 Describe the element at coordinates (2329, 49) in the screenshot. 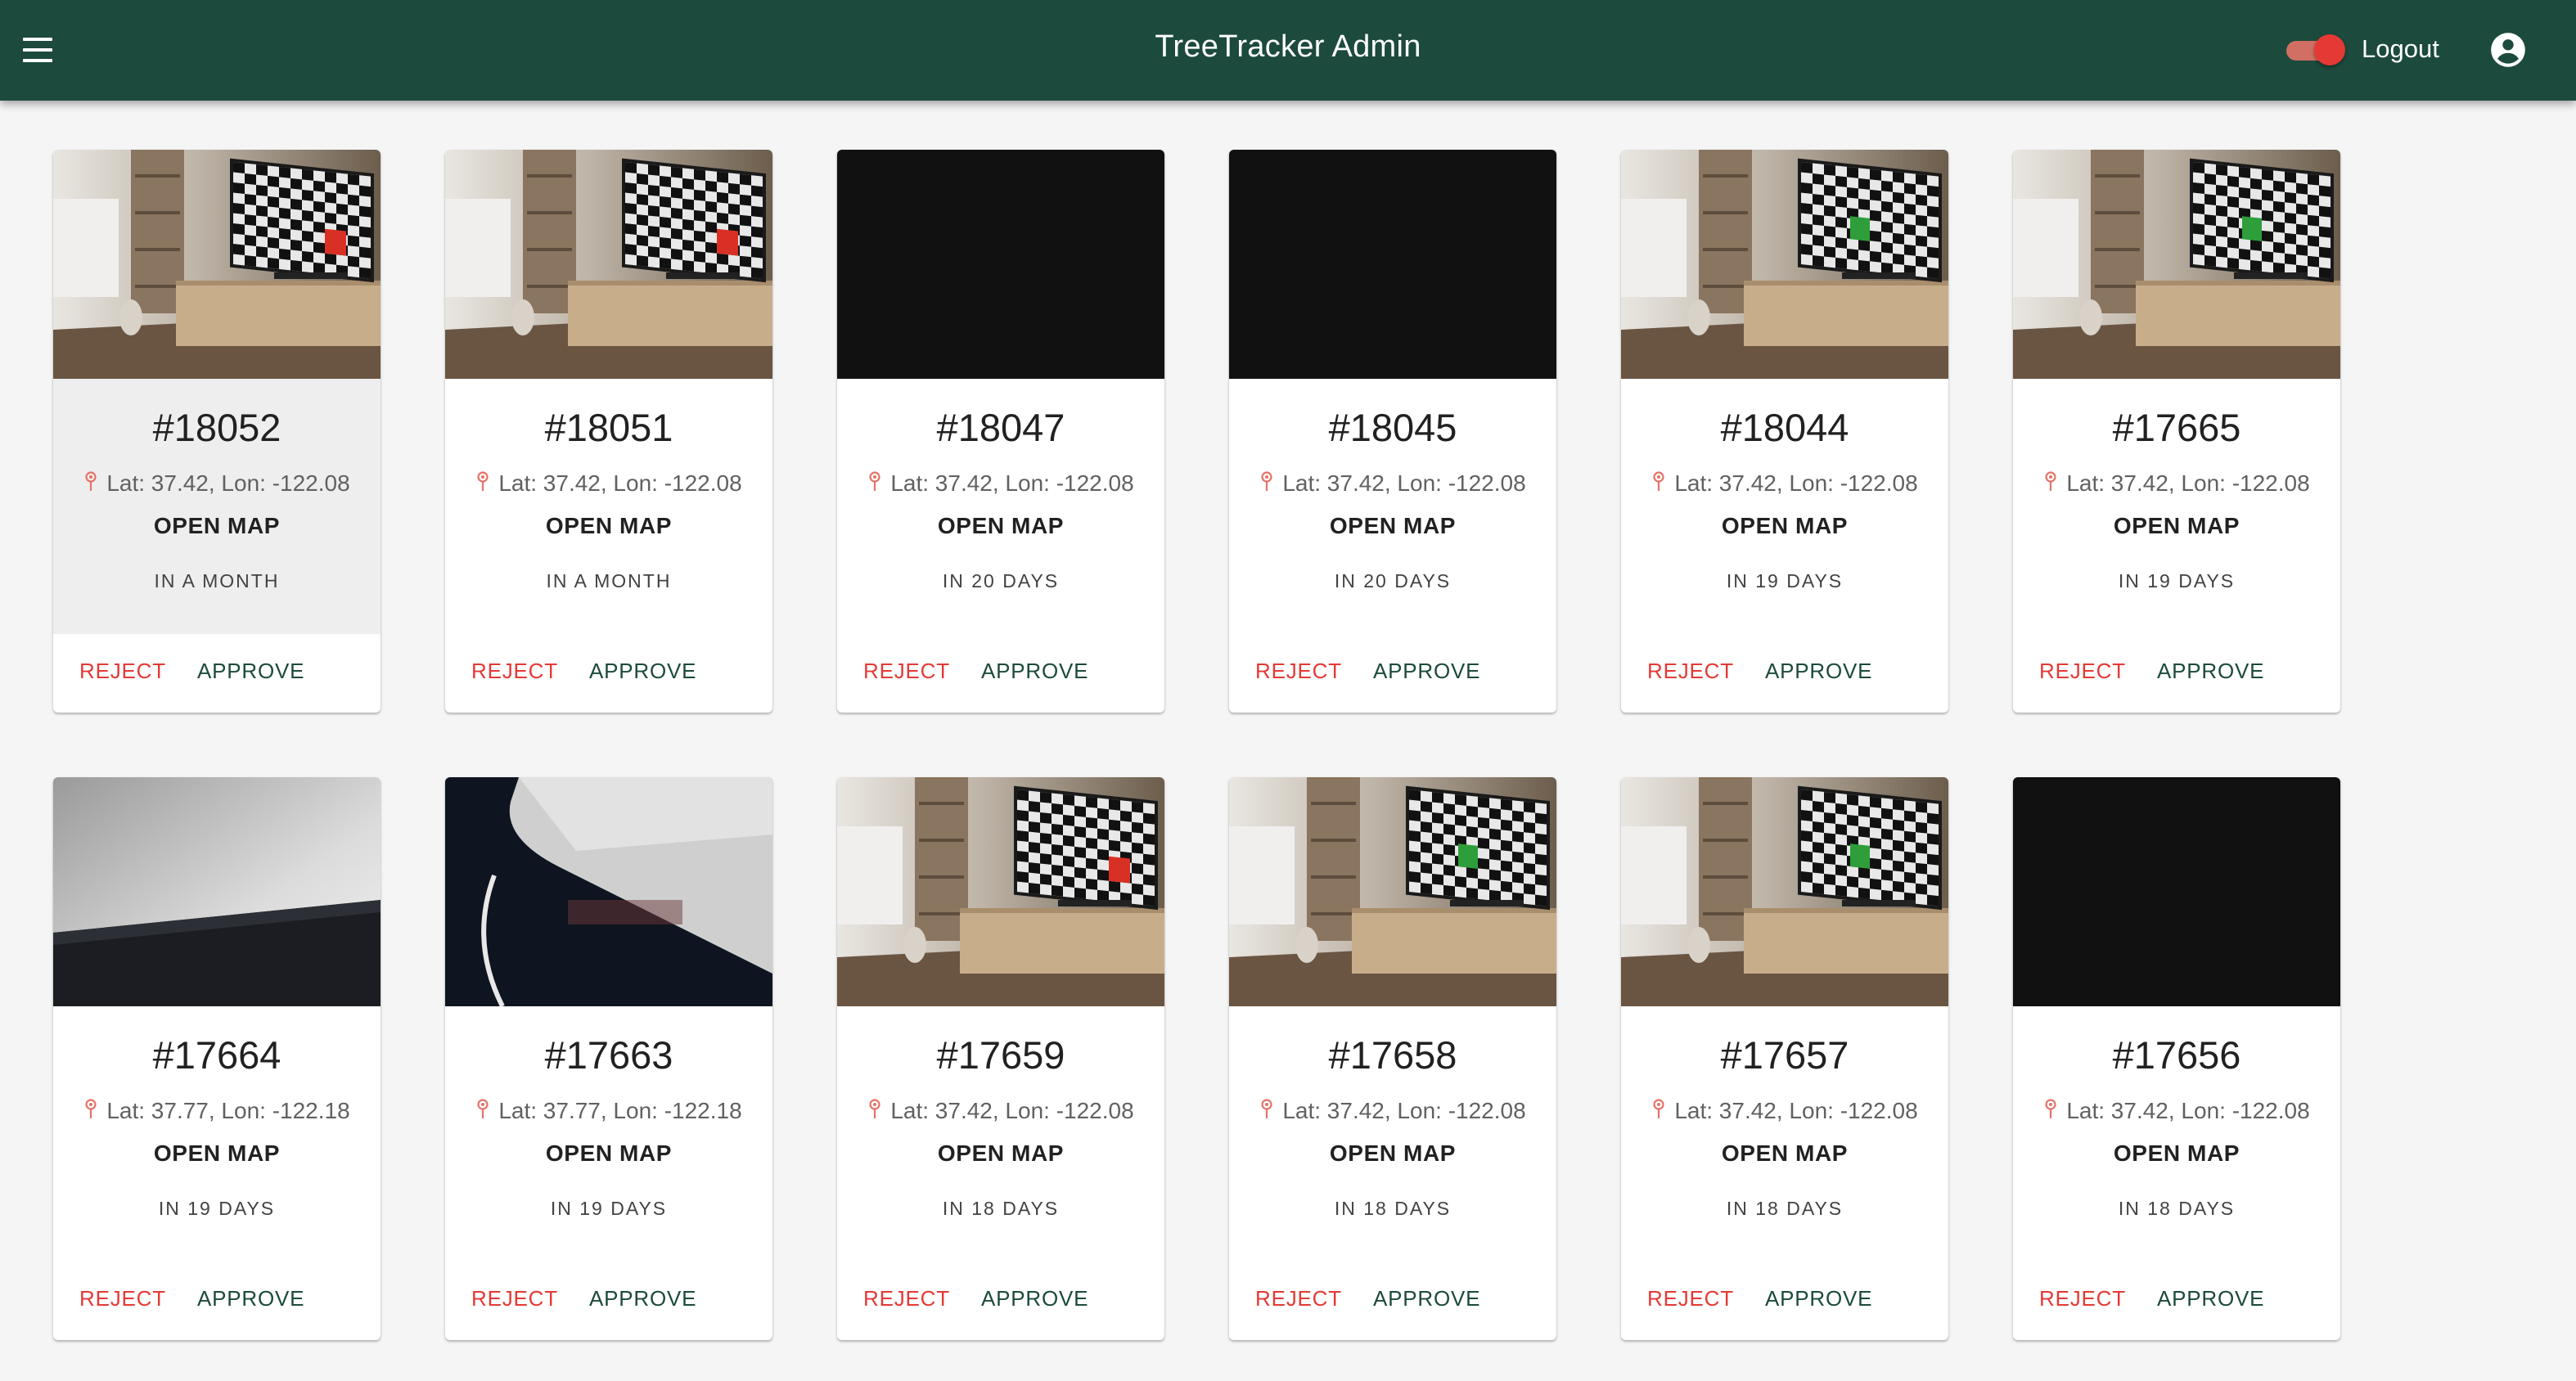

I see `toggle-thumb` at that location.